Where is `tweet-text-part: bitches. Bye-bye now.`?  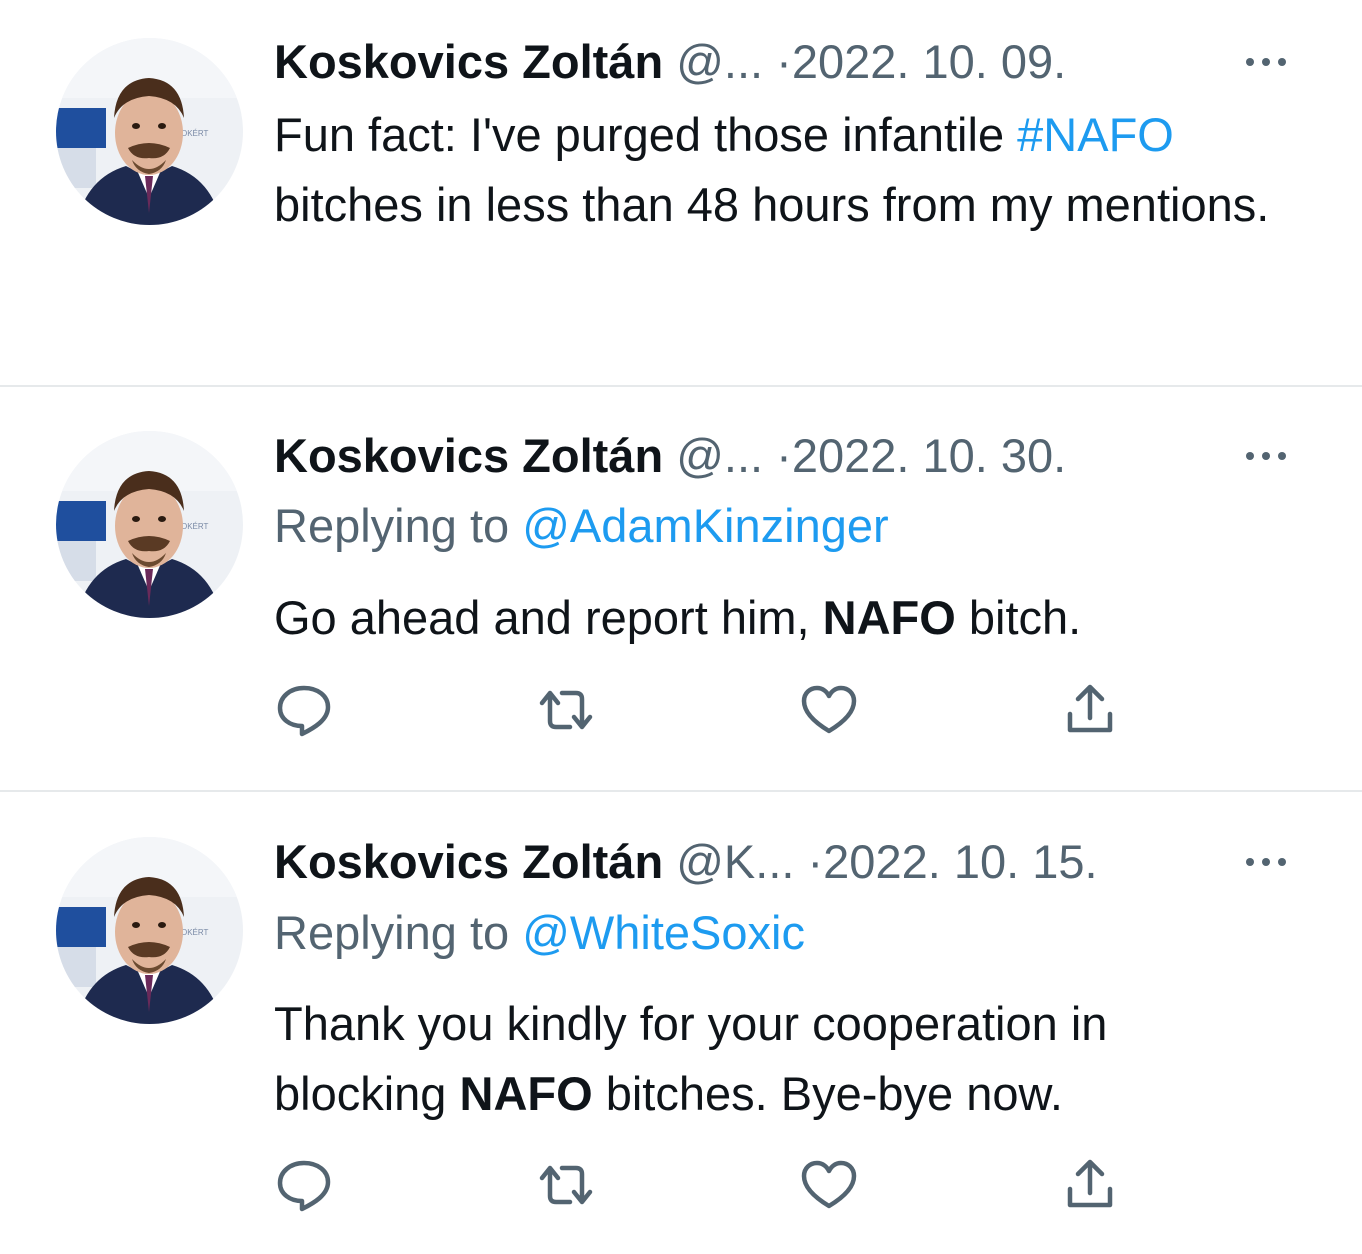
tweet-text-part: bitches. Bye-bye now. is located at coordinates (827, 1093).